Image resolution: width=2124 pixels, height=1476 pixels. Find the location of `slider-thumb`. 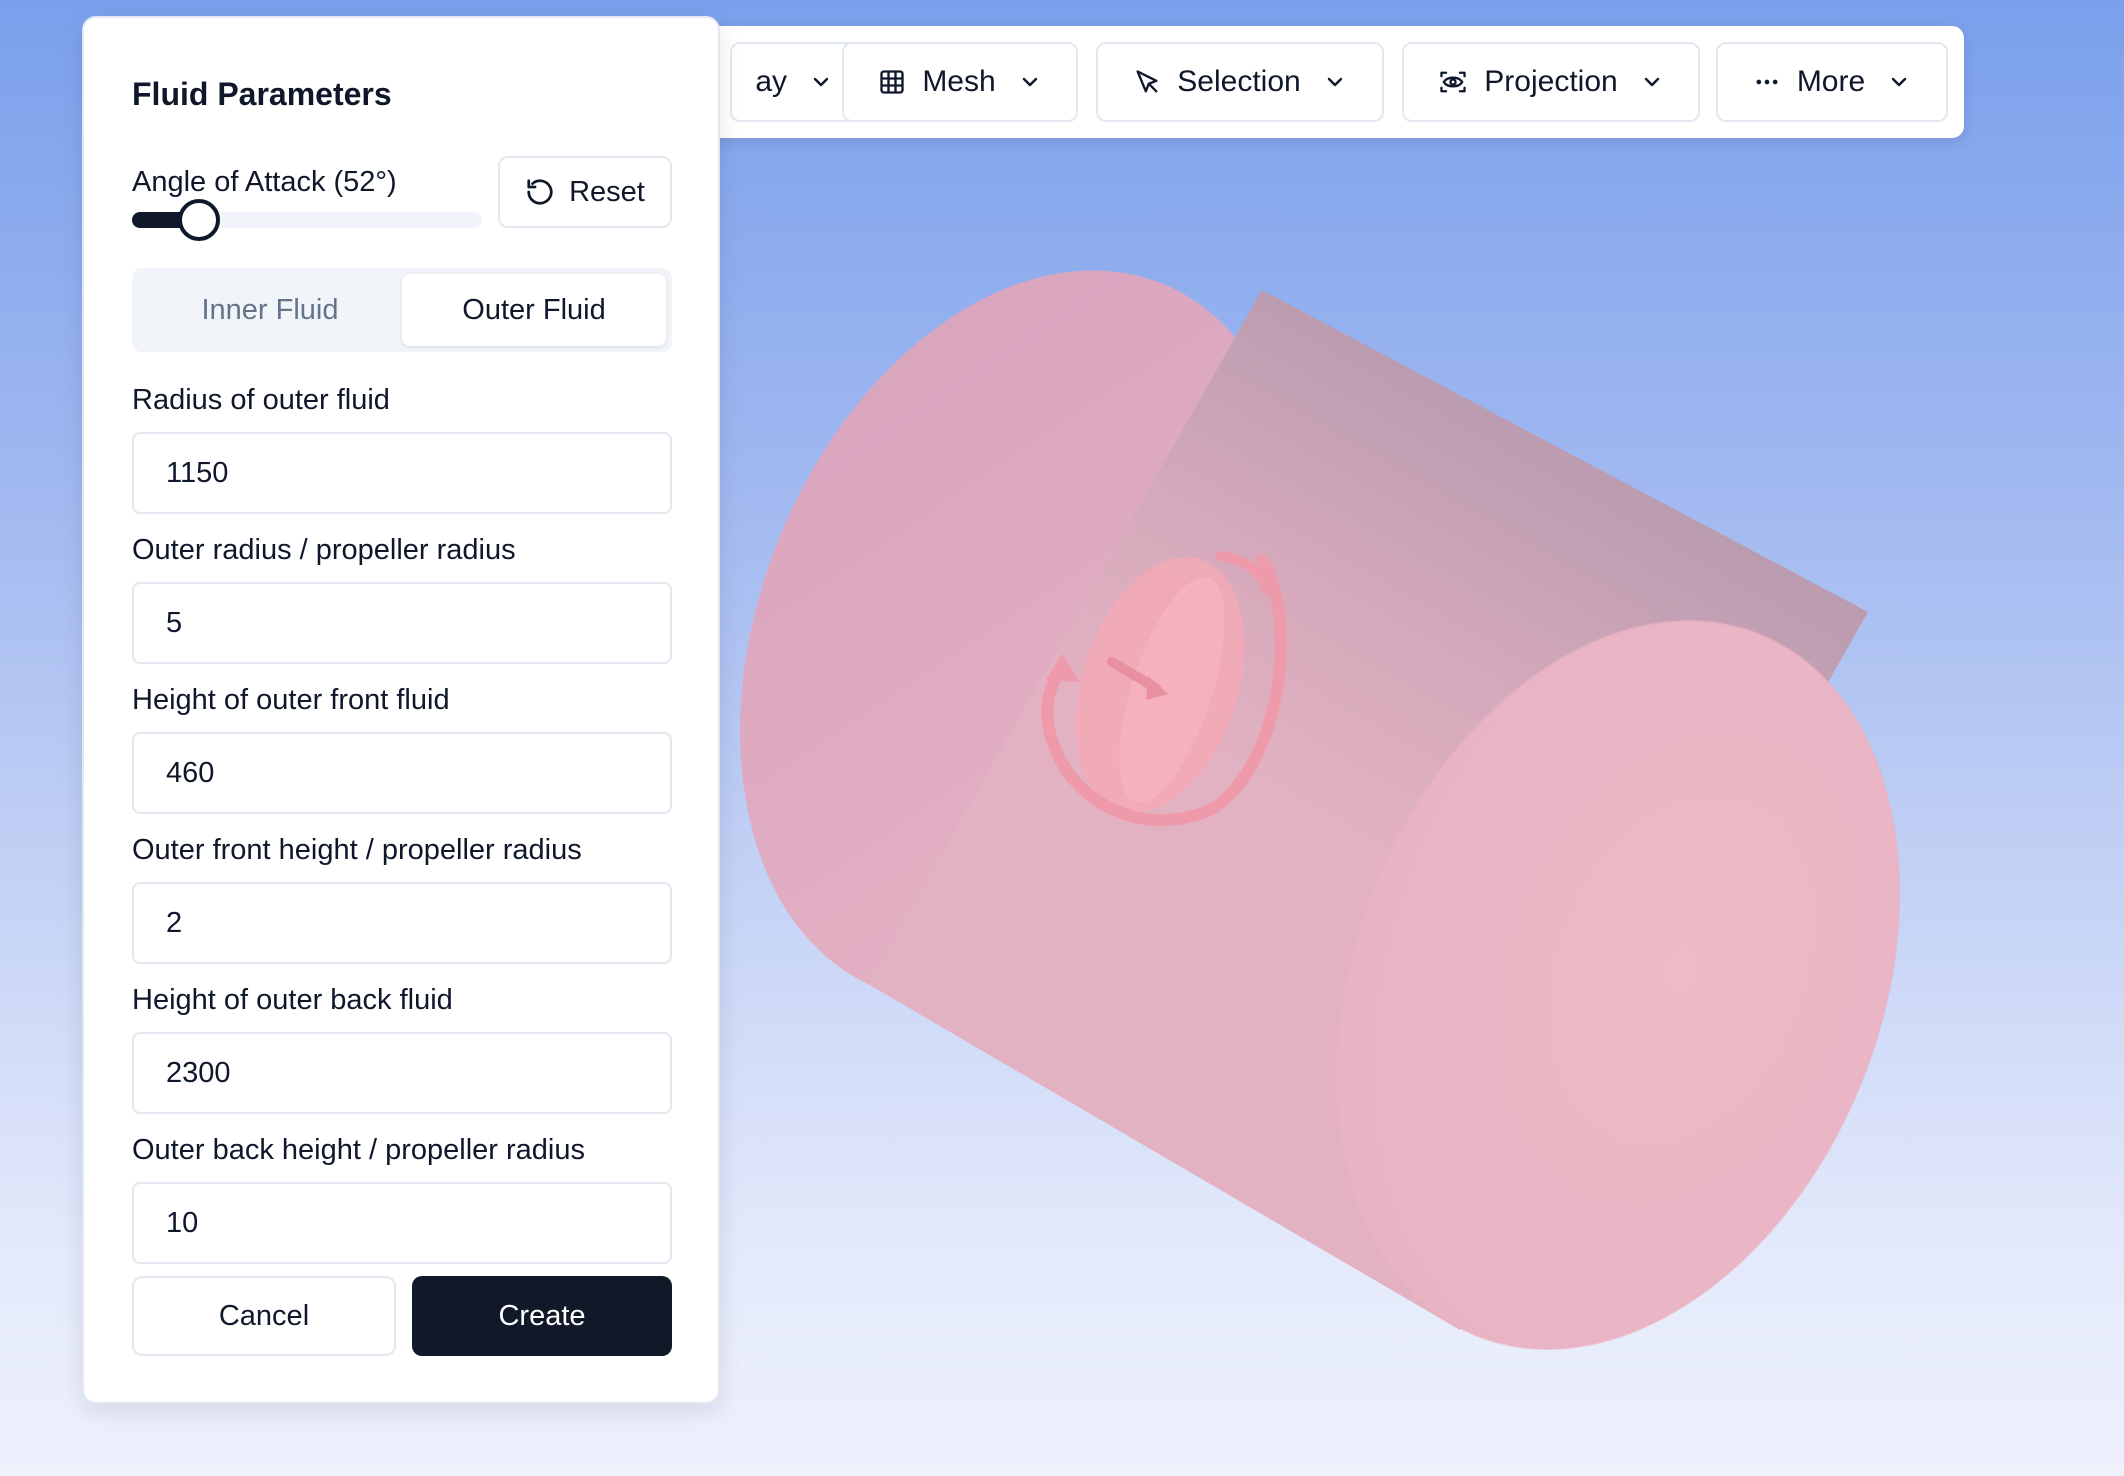

slider-thumb is located at coordinates (198, 220).